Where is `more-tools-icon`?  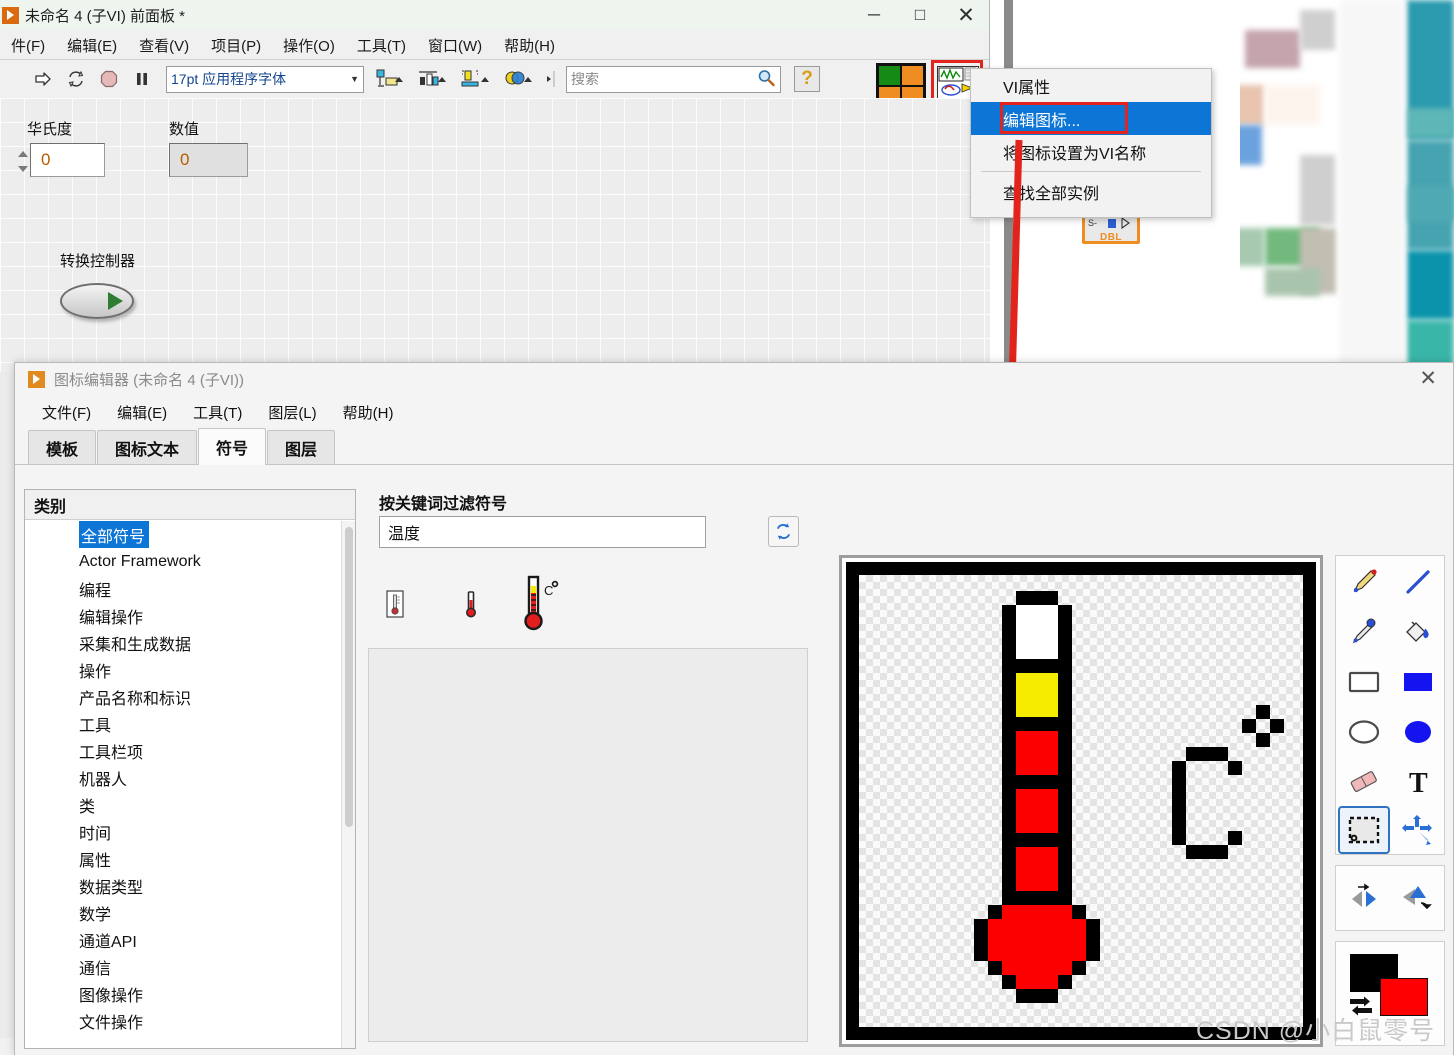 more-tools-icon is located at coordinates (550, 79).